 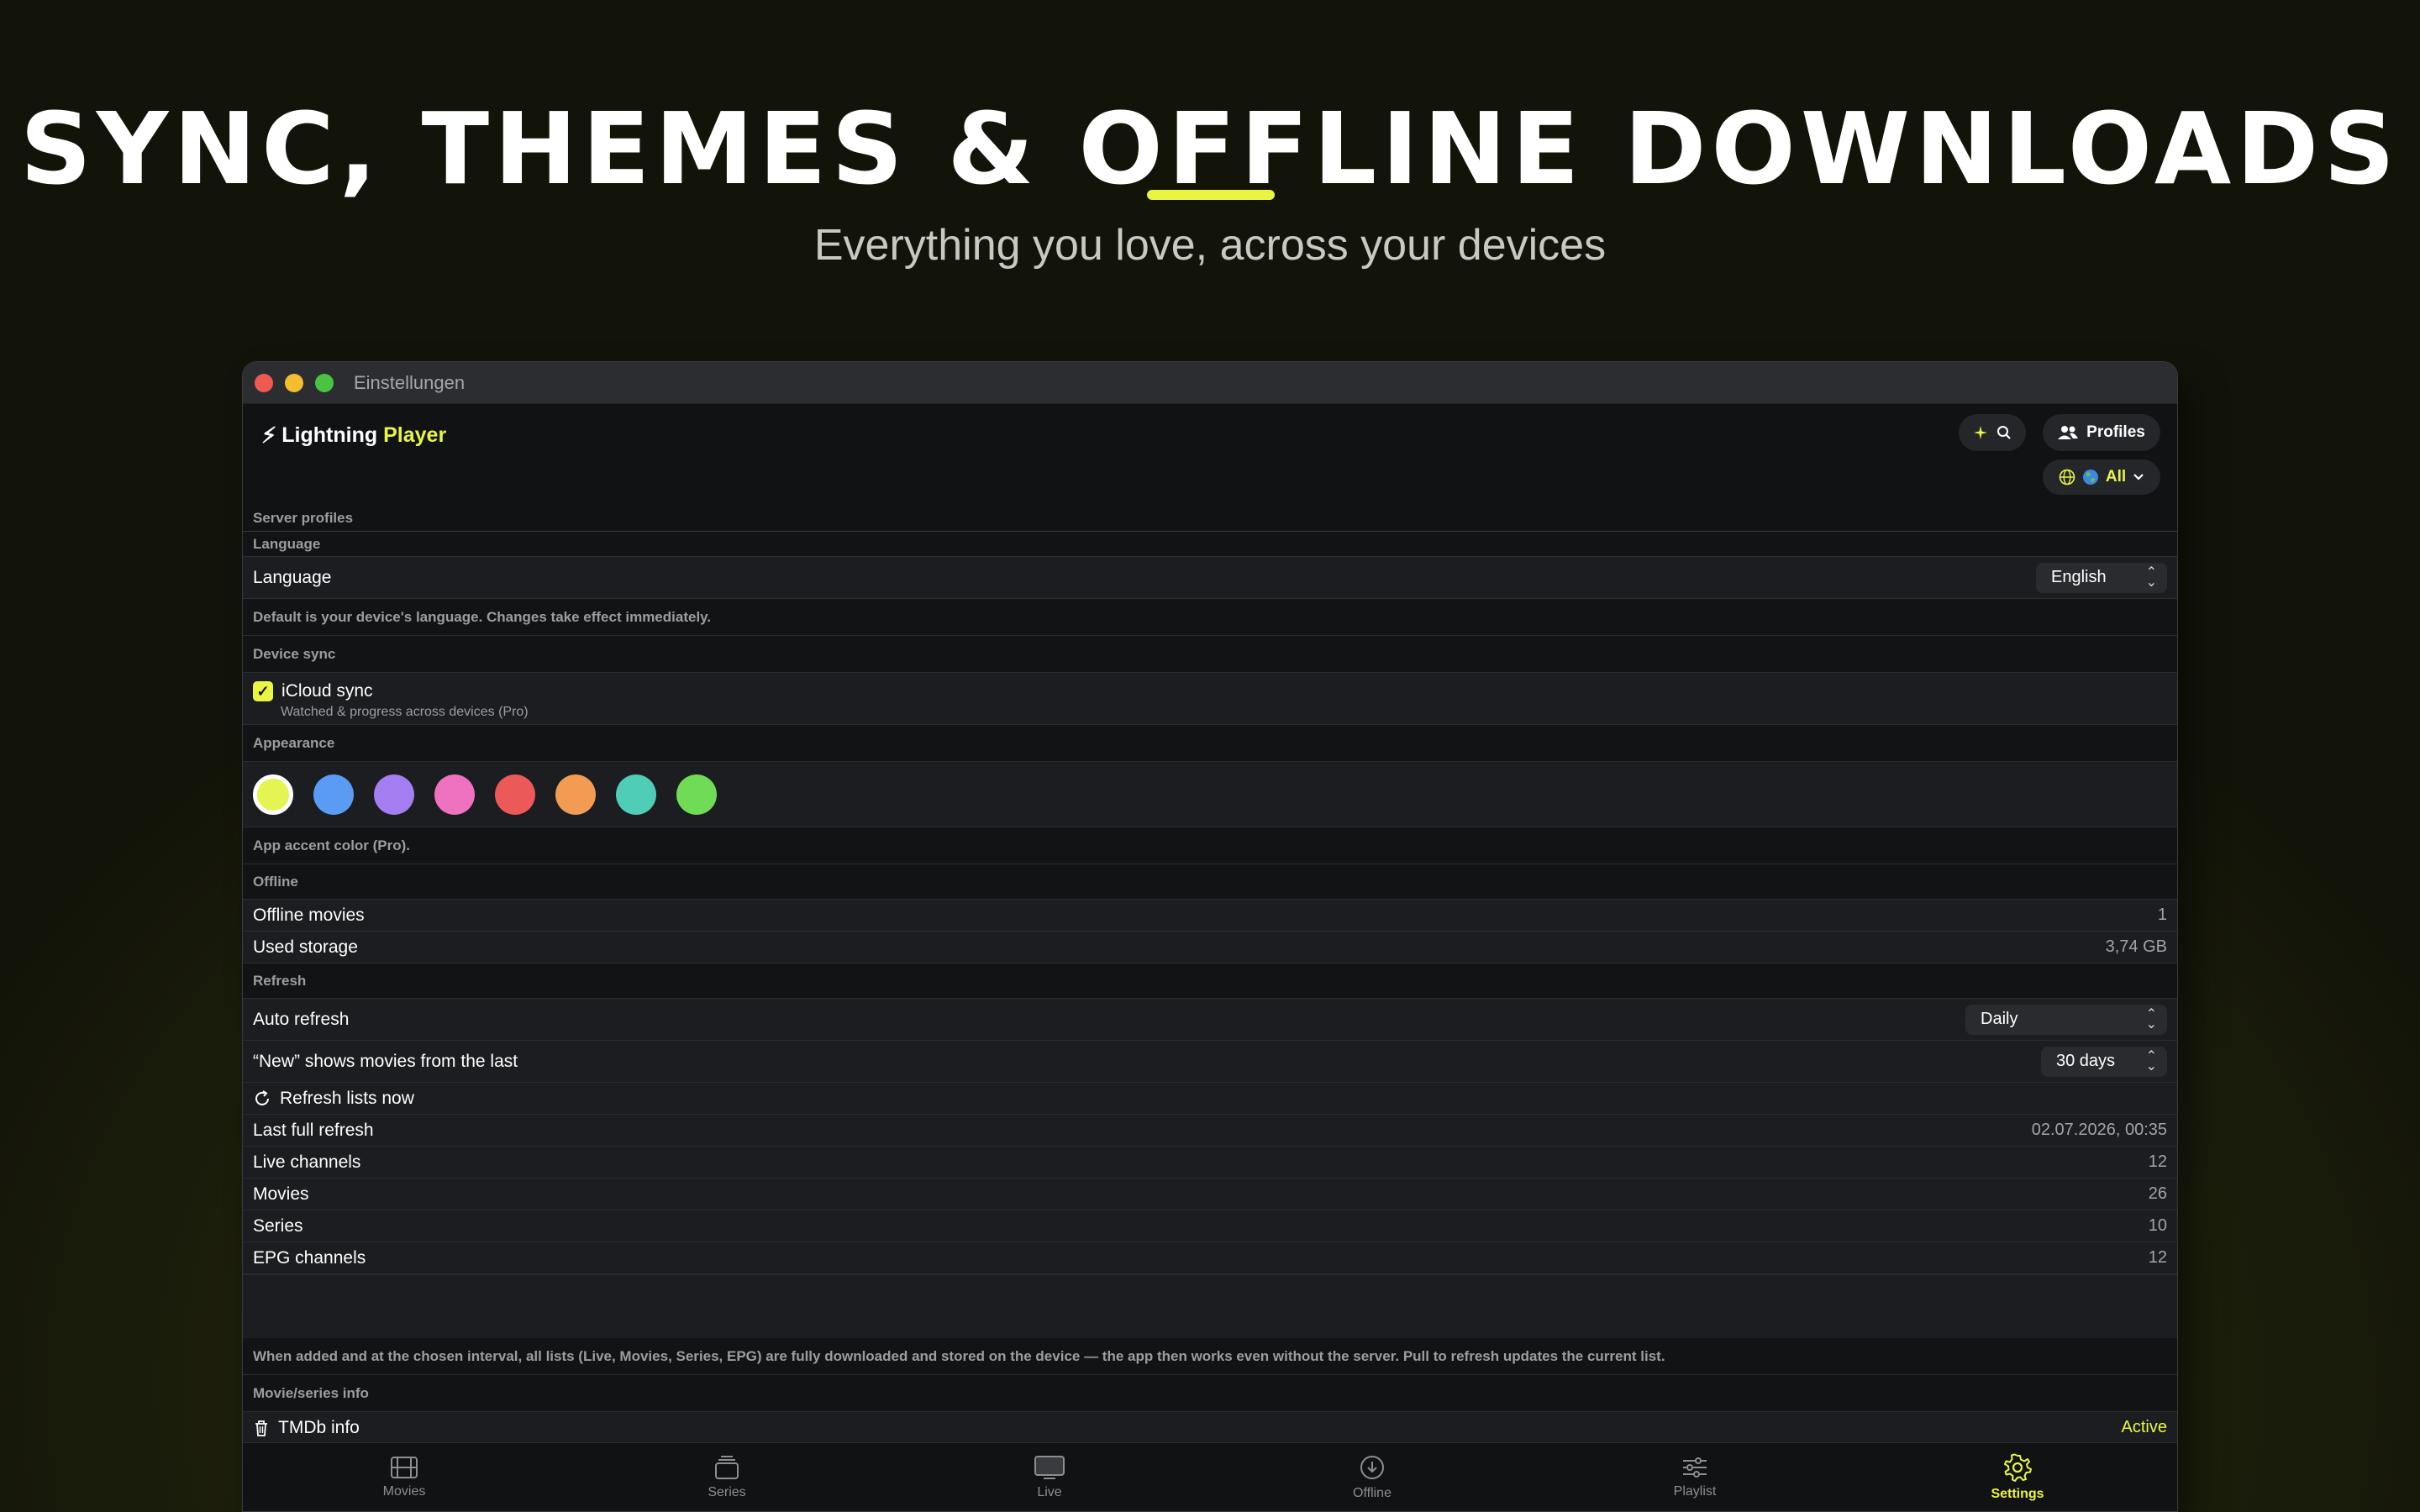 What do you see at coordinates (1210, 1131) in the screenshot?
I see `last-refresh-row: Last full refresh 02.07.2026, 00:35` at bounding box center [1210, 1131].